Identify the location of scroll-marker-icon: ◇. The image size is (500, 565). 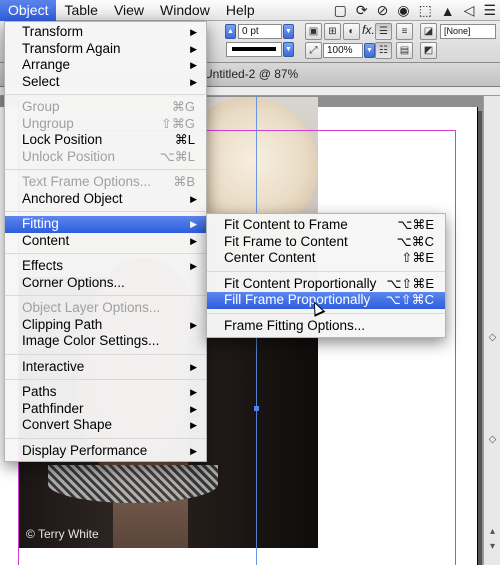
(492, 337).